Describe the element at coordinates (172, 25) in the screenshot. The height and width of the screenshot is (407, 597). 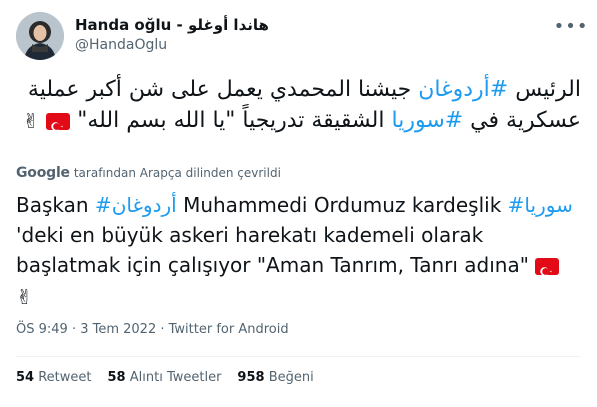
I see `display-name: Handa oğlu - هاندا أوغلو` at that location.